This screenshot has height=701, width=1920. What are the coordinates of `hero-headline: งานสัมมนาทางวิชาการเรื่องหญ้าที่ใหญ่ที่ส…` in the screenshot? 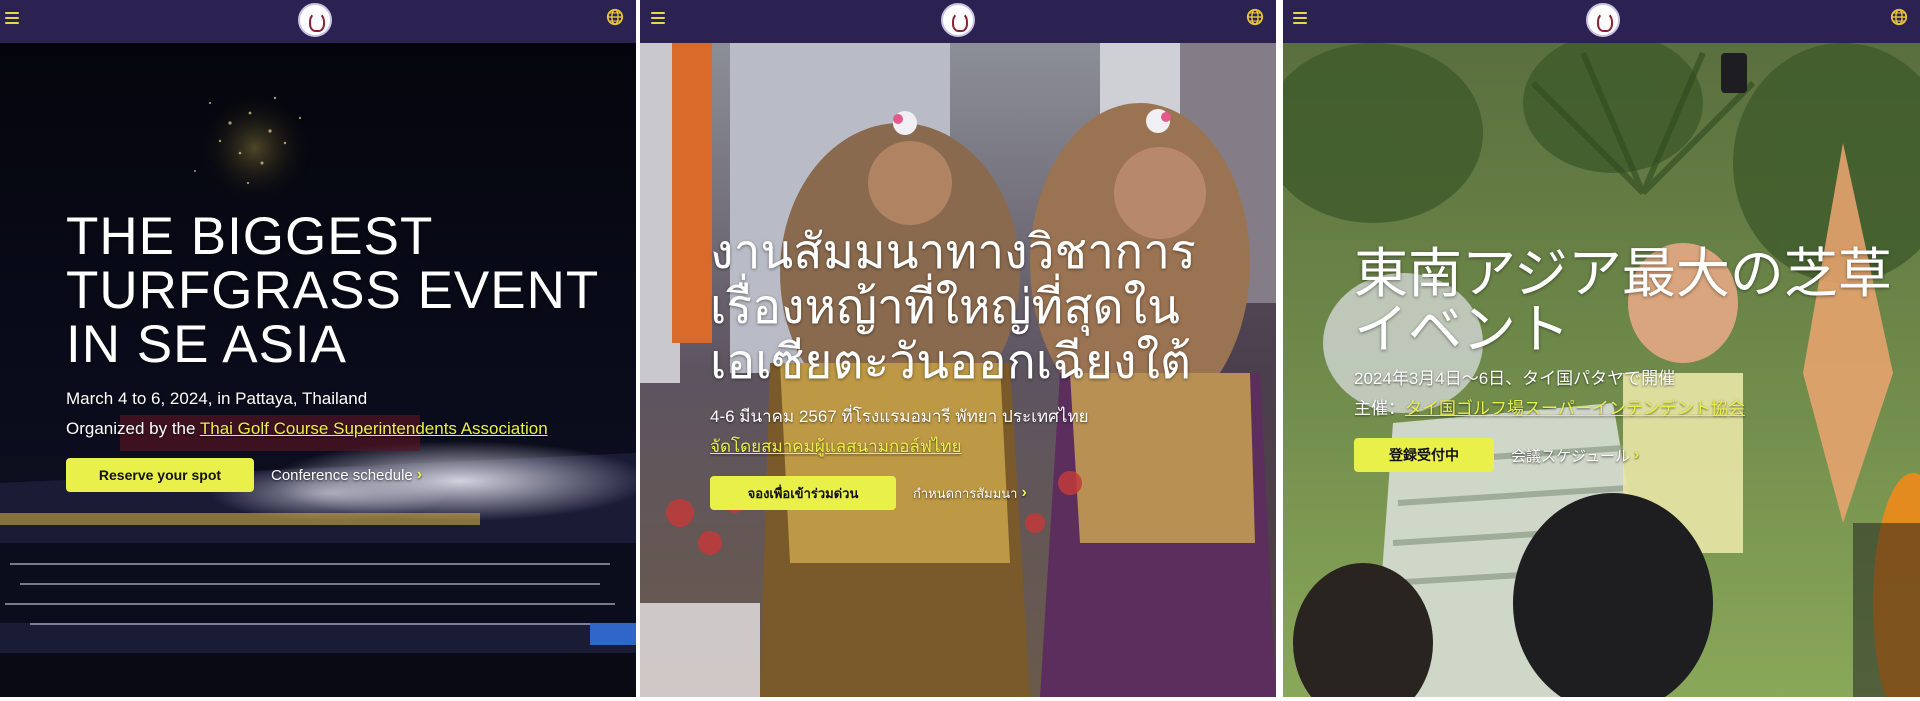 It's located at (953, 307).